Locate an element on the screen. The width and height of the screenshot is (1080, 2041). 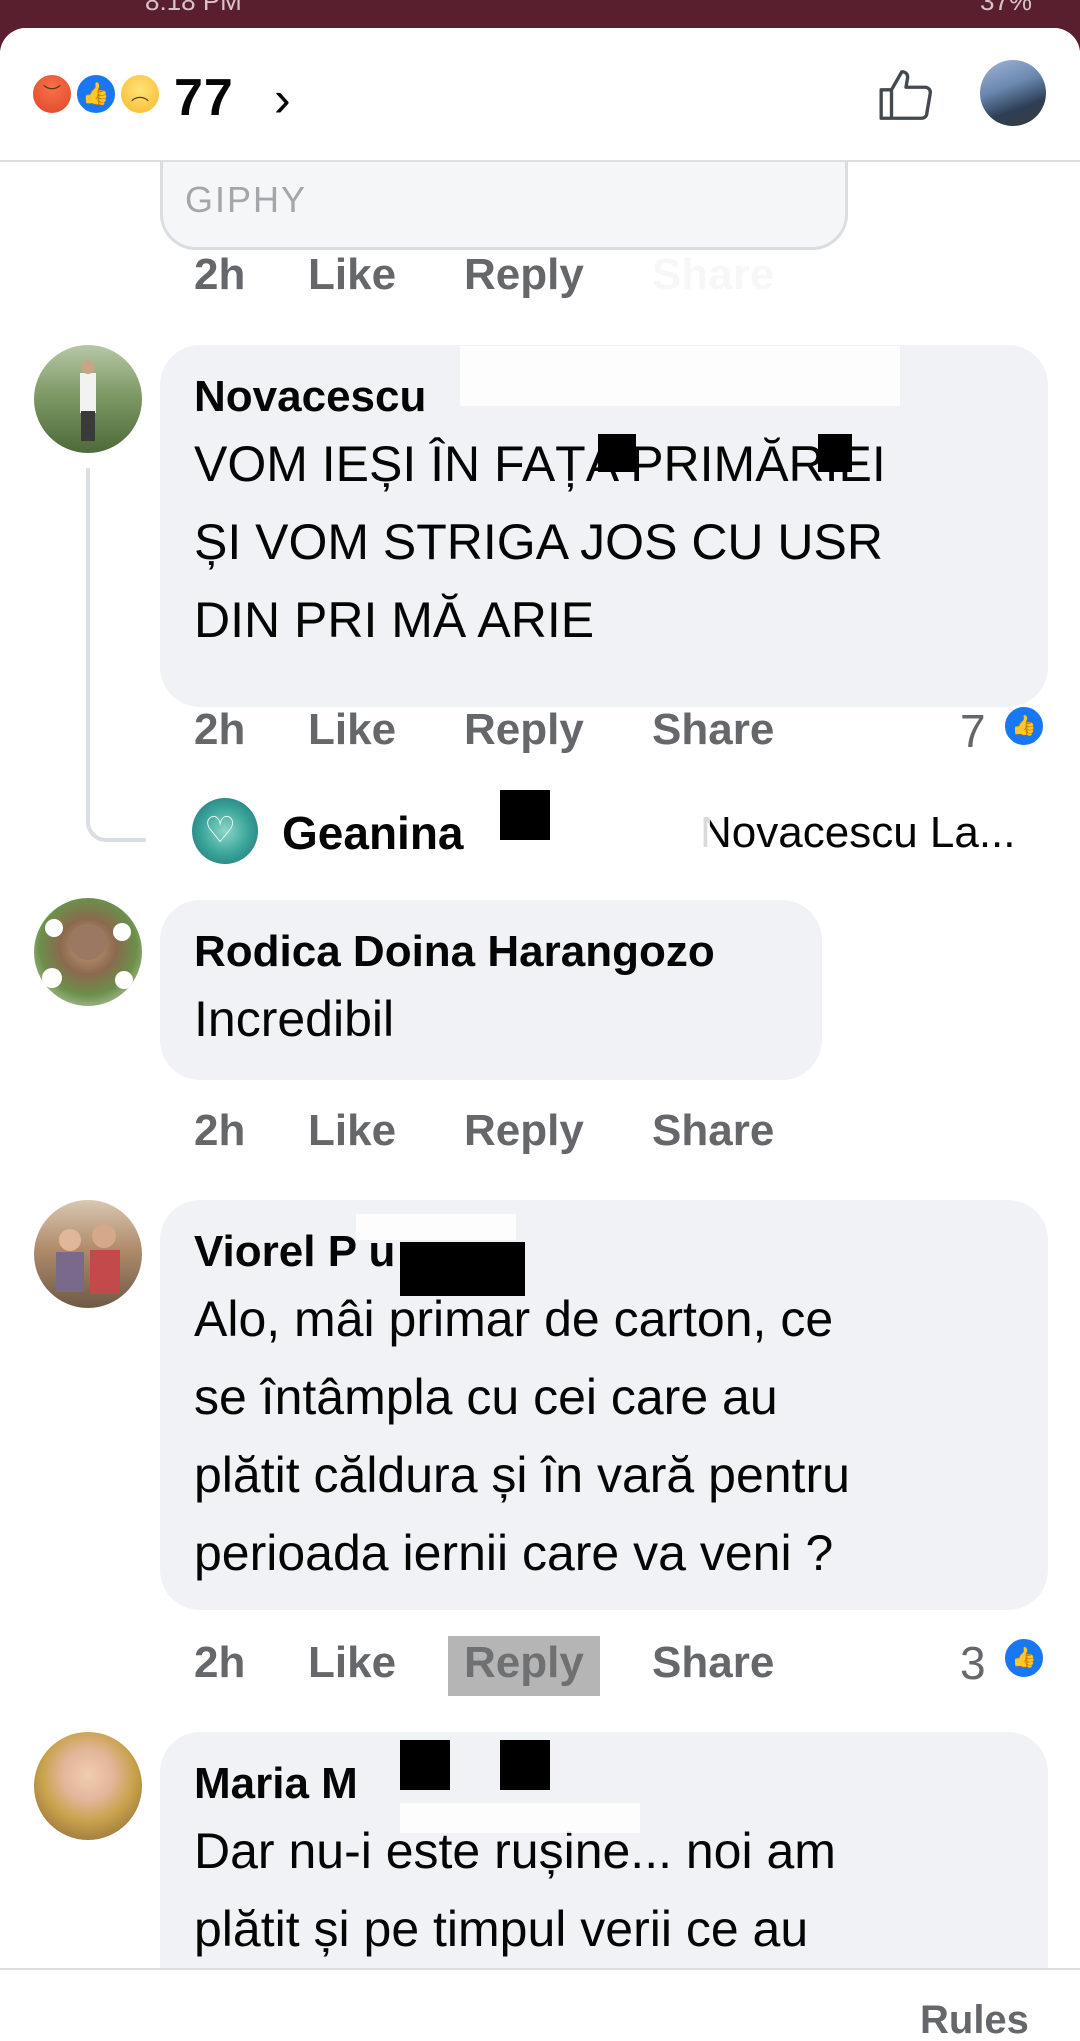
avatar: ♡ is located at coordinates (225, 831).